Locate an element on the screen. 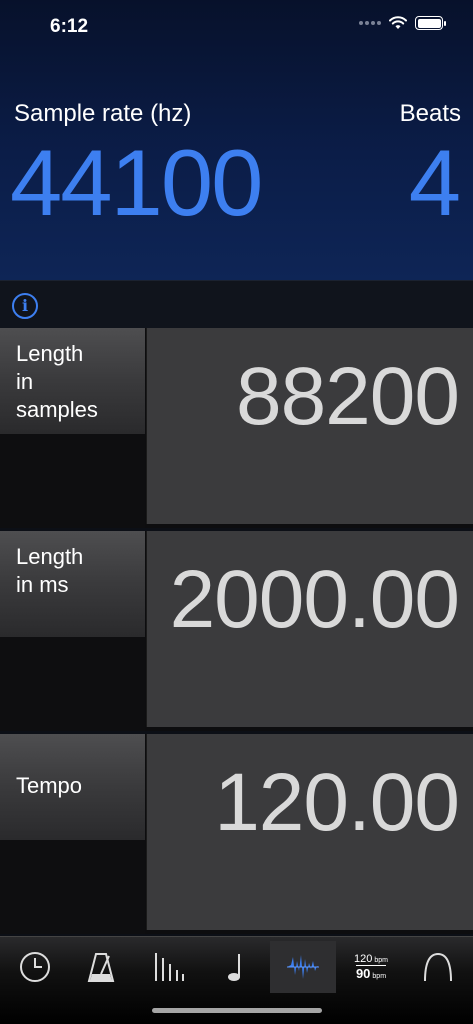 This screenshot has height=1024, width=473. length-samples-value: 88200 is located at coordinates (347, 396).